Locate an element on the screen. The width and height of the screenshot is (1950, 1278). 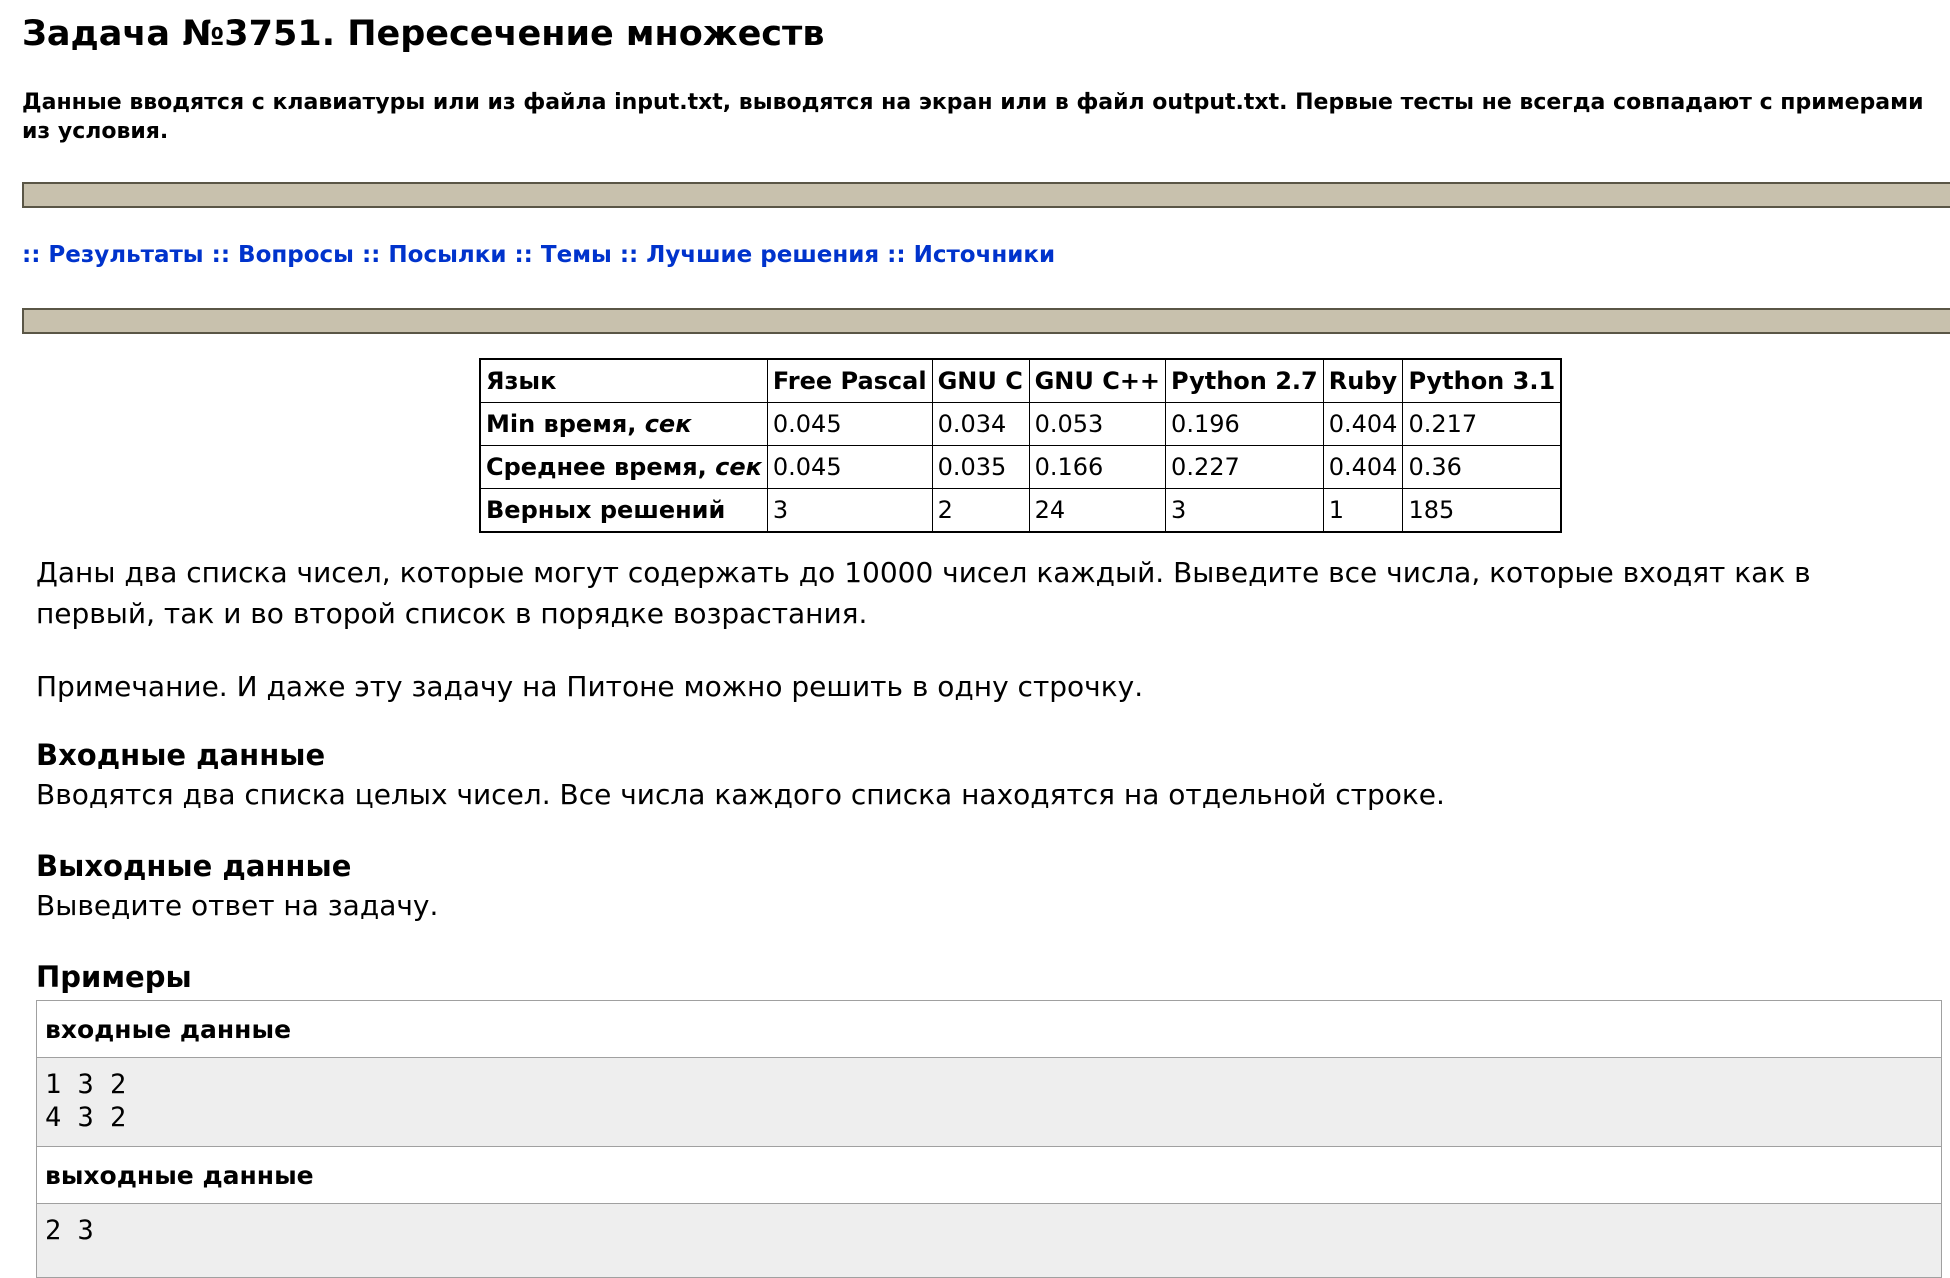
table-header-cell: GNU C++ is located at coordinates (1097, 380).